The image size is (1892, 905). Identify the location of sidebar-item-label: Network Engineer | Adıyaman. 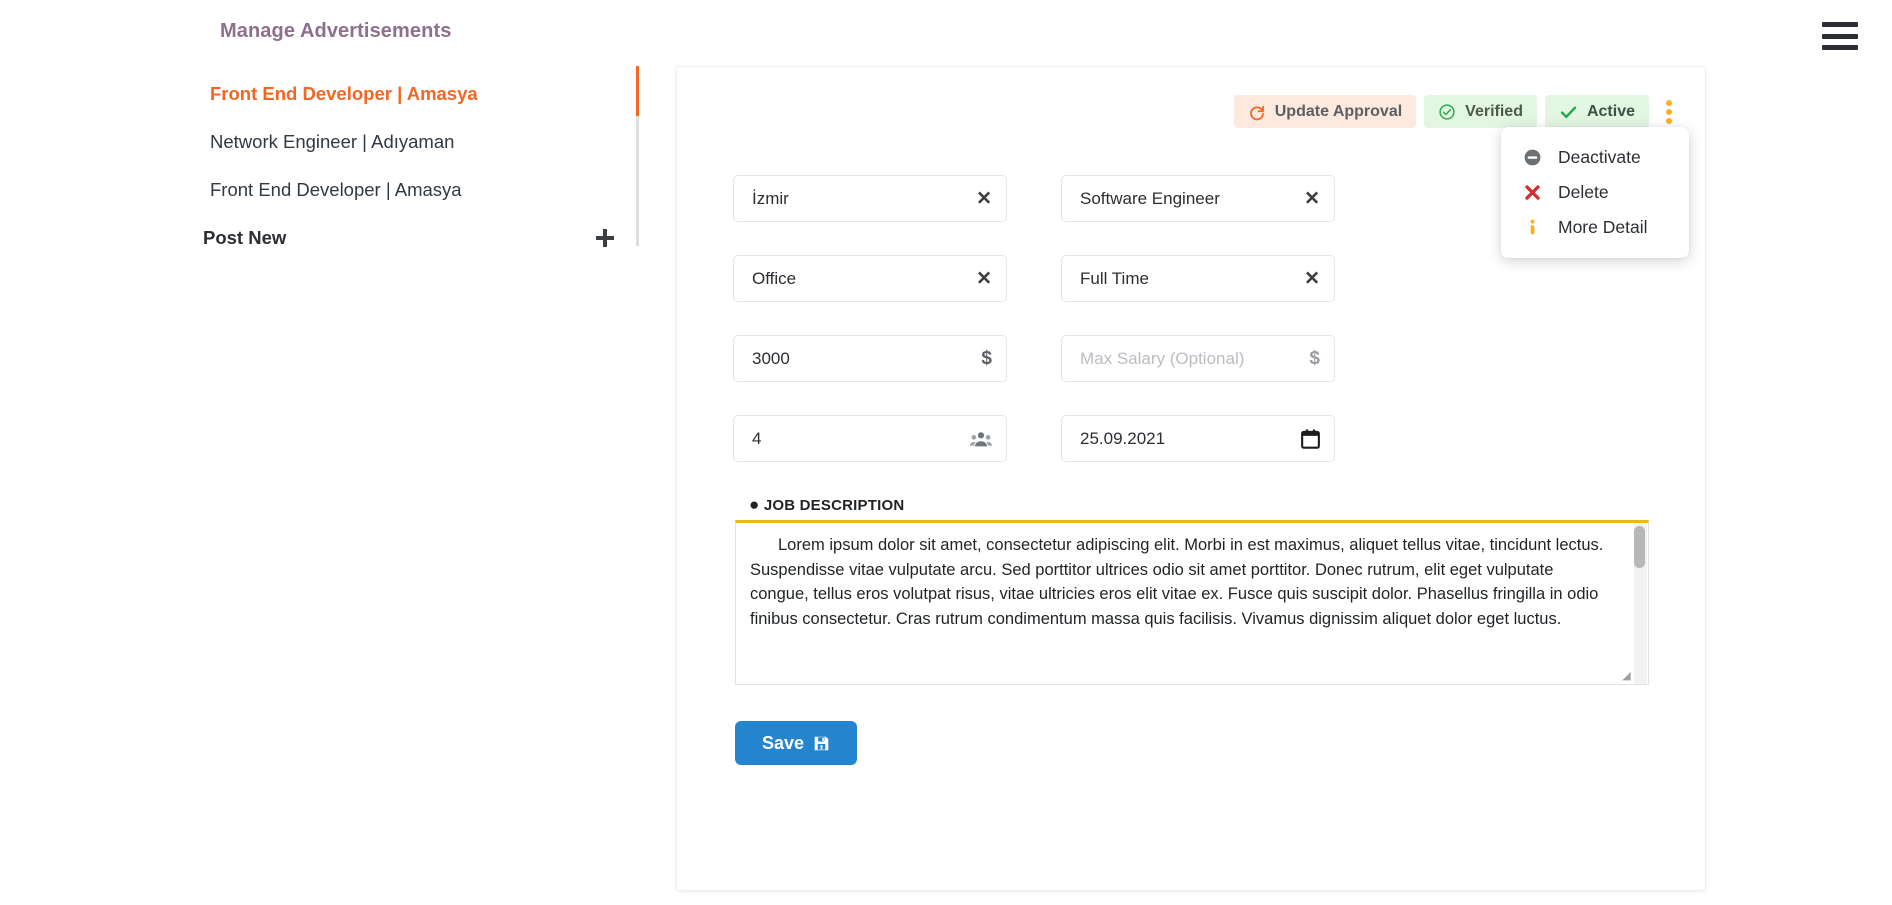
(332, 141).